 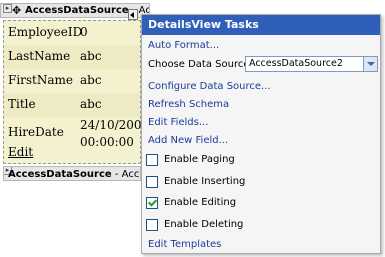 What do you see at coordinates (200, 202) in the screenshot?
I see `enable-editing-label: Enable Editing` at bounding box center [200, 202].